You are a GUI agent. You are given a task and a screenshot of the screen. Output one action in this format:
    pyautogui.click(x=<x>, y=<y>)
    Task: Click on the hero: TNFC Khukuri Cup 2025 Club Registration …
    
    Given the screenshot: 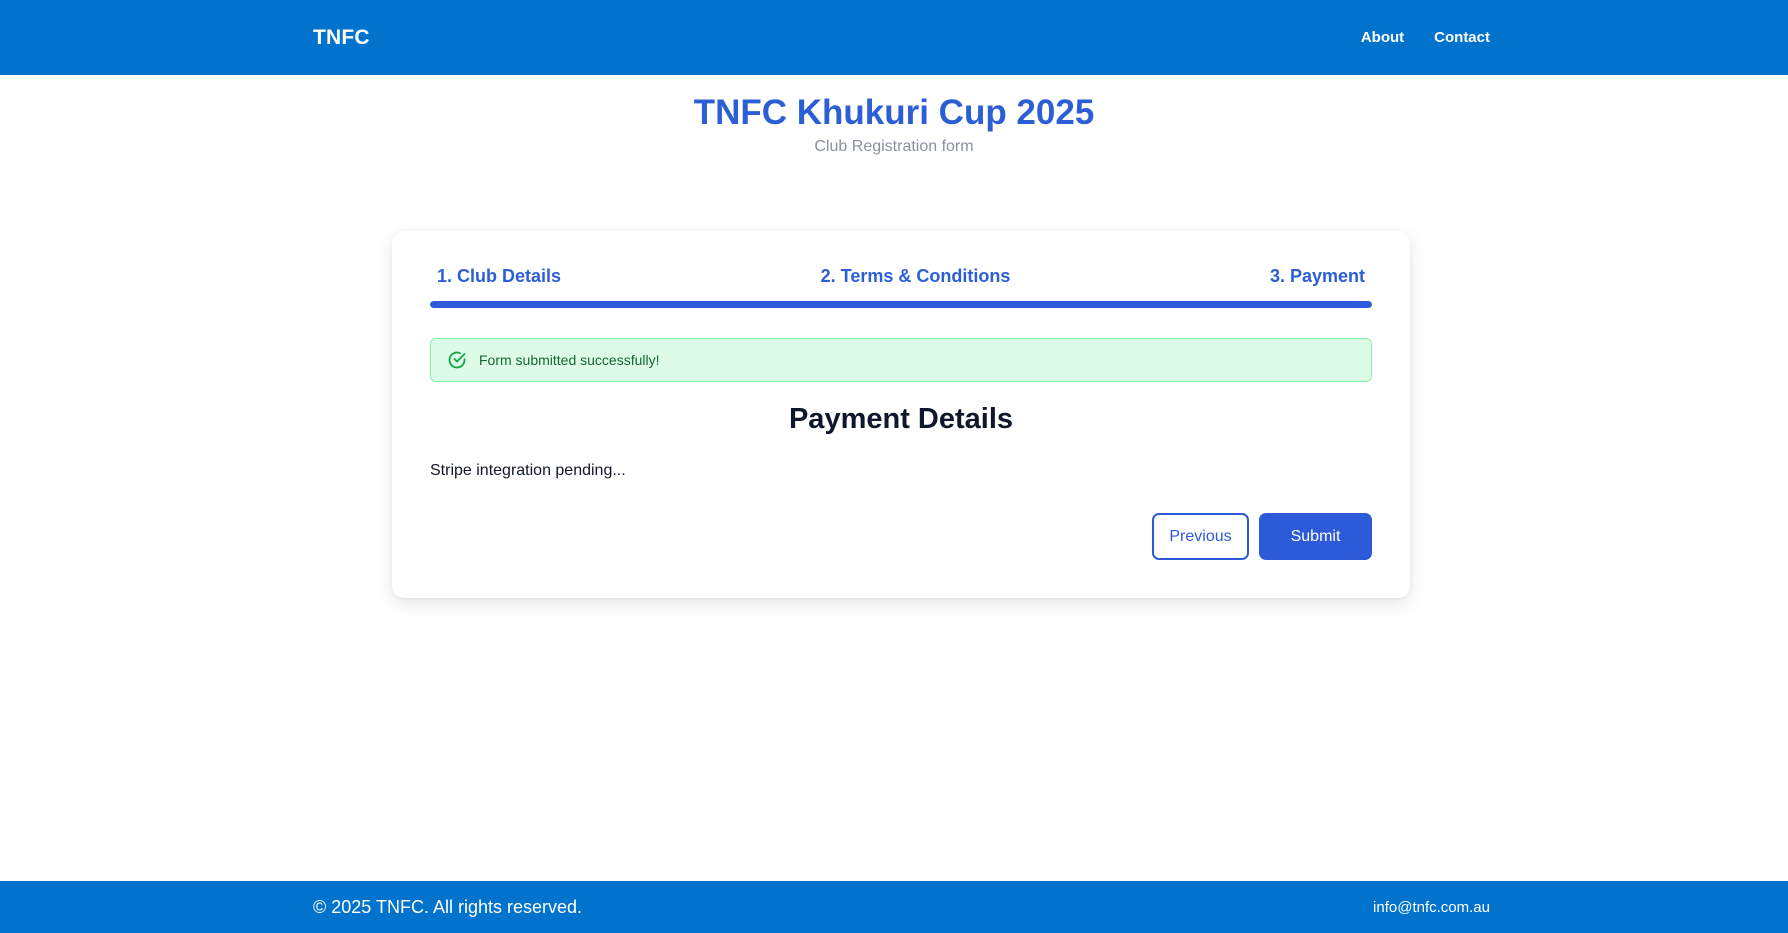 What is the action you would take?
    pyautogui.click(x=894, y=124)
    